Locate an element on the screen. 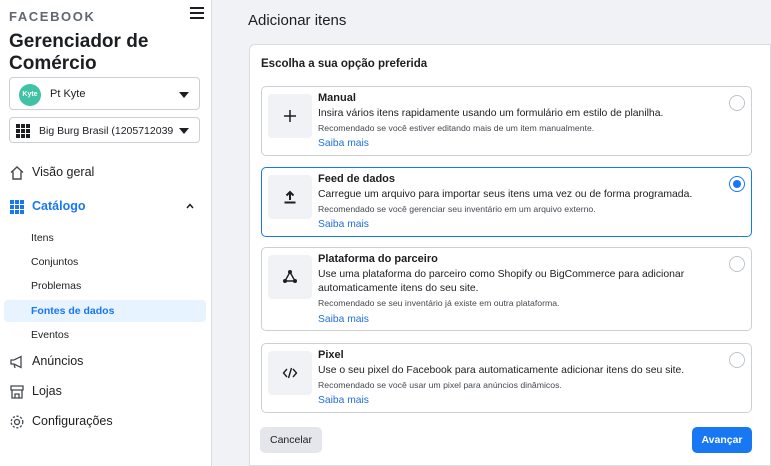  sidebar-item-eventos: Eventos is located at coordinates (105, 335).